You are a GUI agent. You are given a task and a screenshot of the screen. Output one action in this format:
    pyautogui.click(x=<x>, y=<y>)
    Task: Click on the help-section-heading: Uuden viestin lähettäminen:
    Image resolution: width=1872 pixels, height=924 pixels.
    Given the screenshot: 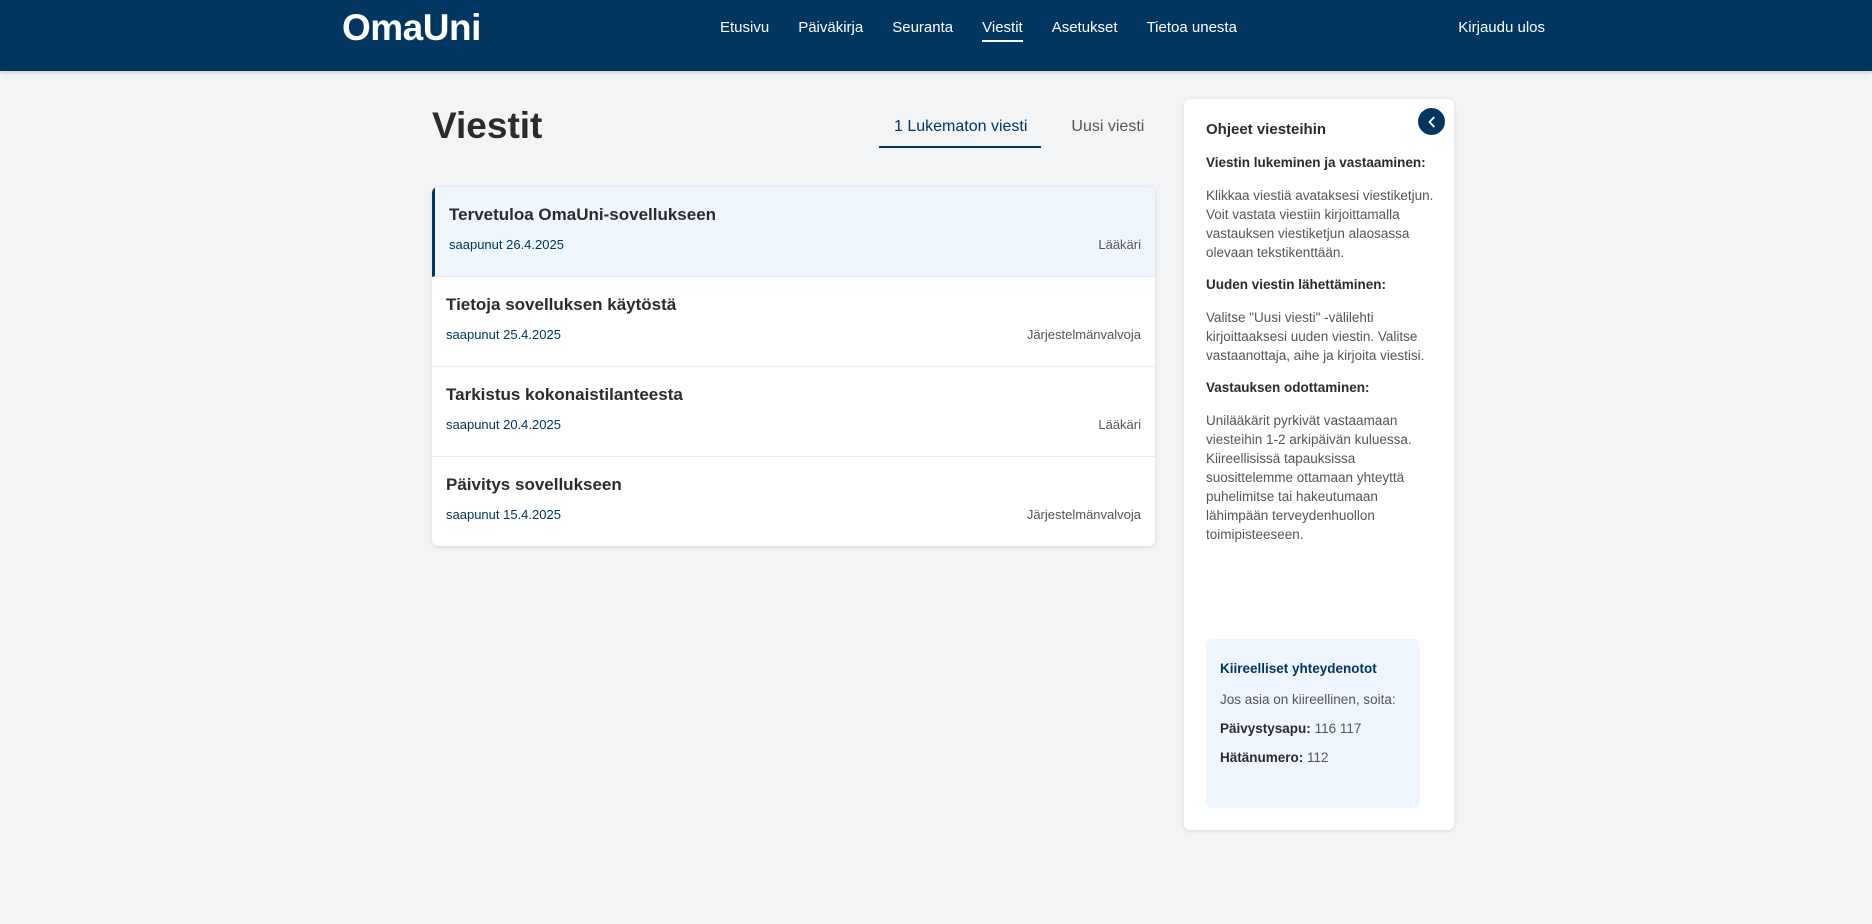 What is the action you would take?
    pyautogui.click(x=1296, y=284)
    